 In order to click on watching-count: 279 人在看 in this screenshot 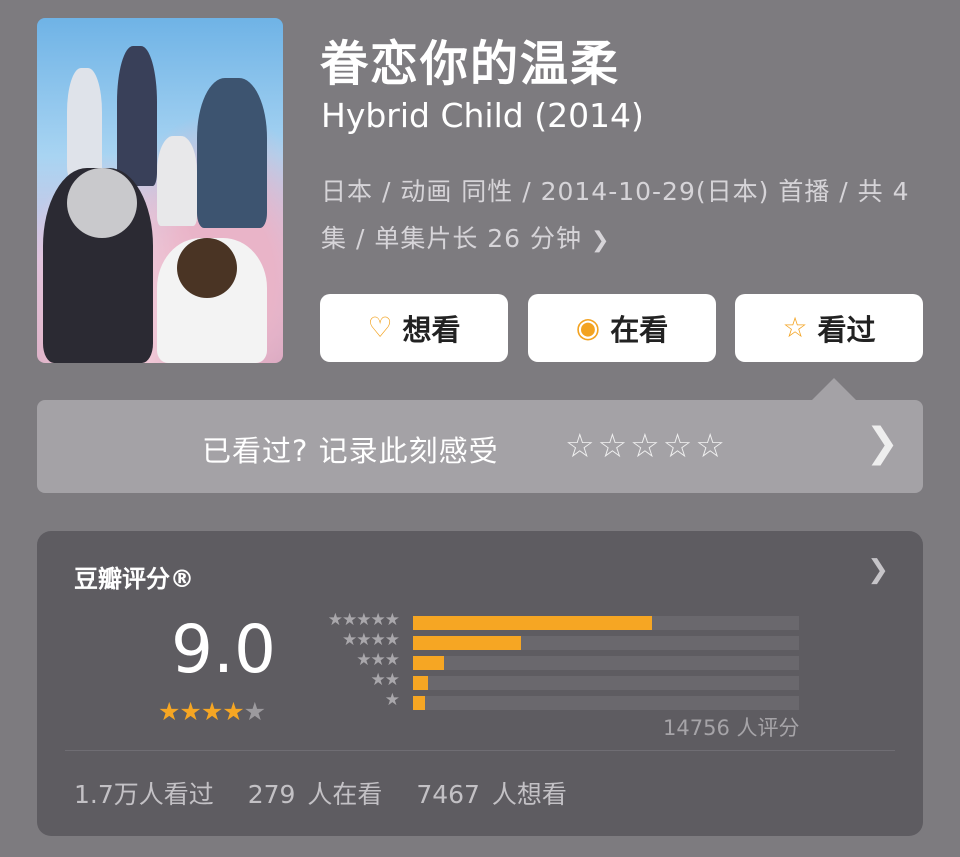, I will do `click(315, 794)`.